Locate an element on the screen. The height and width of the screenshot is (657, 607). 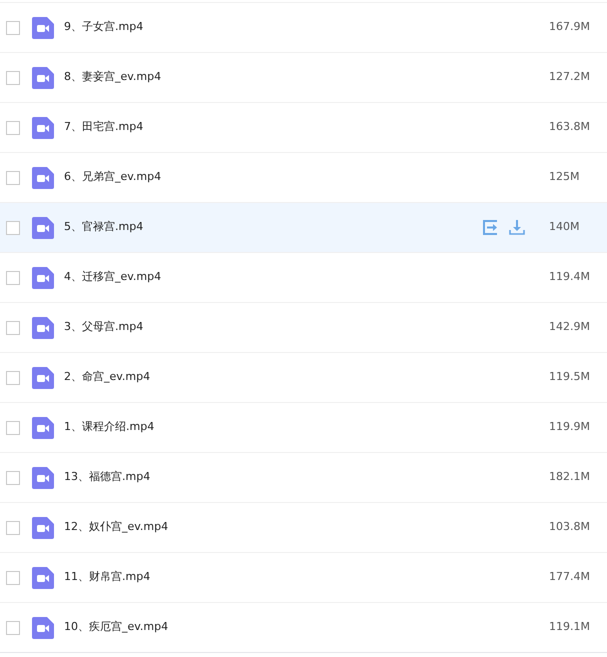
file-name: 9、子女宫.mp4 is located at coordinates (104, 27).